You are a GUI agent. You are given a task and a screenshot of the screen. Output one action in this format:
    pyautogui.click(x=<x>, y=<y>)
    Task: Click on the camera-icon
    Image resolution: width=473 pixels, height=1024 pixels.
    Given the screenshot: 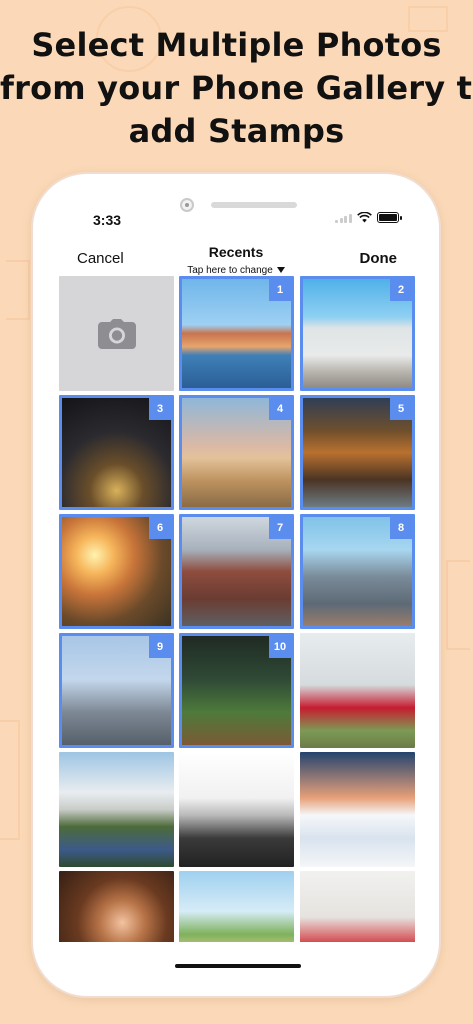 What is the action you would take?
    pyautogui.click(x=116, y=333)
    